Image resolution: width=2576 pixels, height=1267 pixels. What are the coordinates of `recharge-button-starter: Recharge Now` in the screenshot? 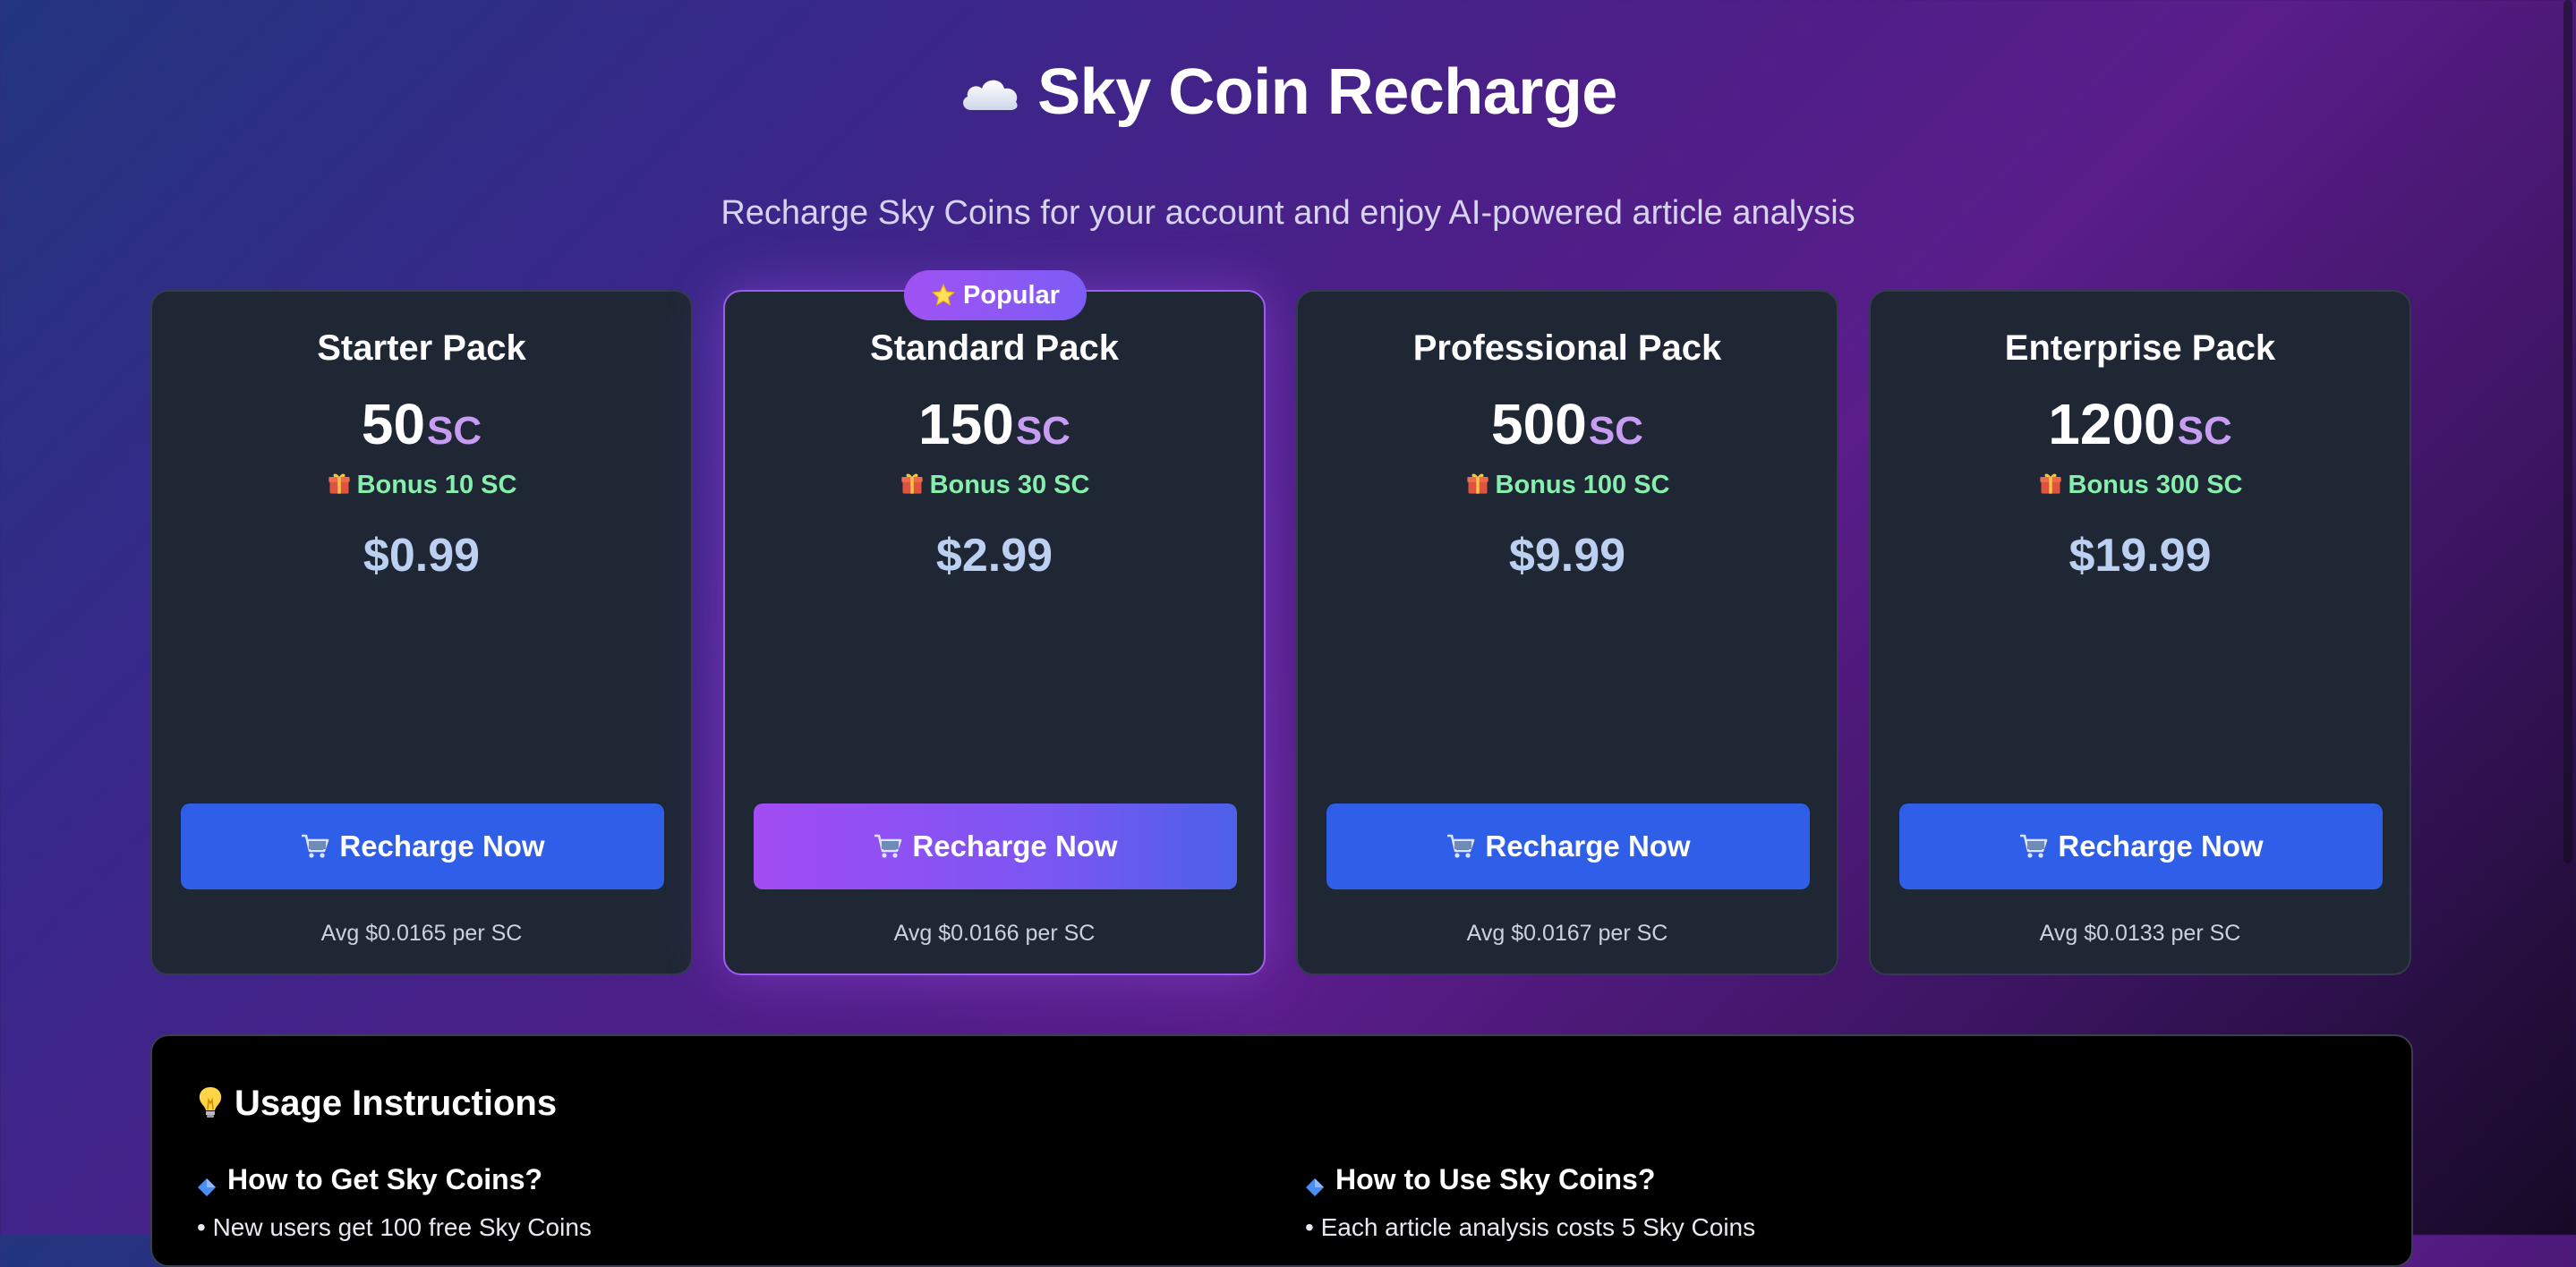 It's located at (422, 847).